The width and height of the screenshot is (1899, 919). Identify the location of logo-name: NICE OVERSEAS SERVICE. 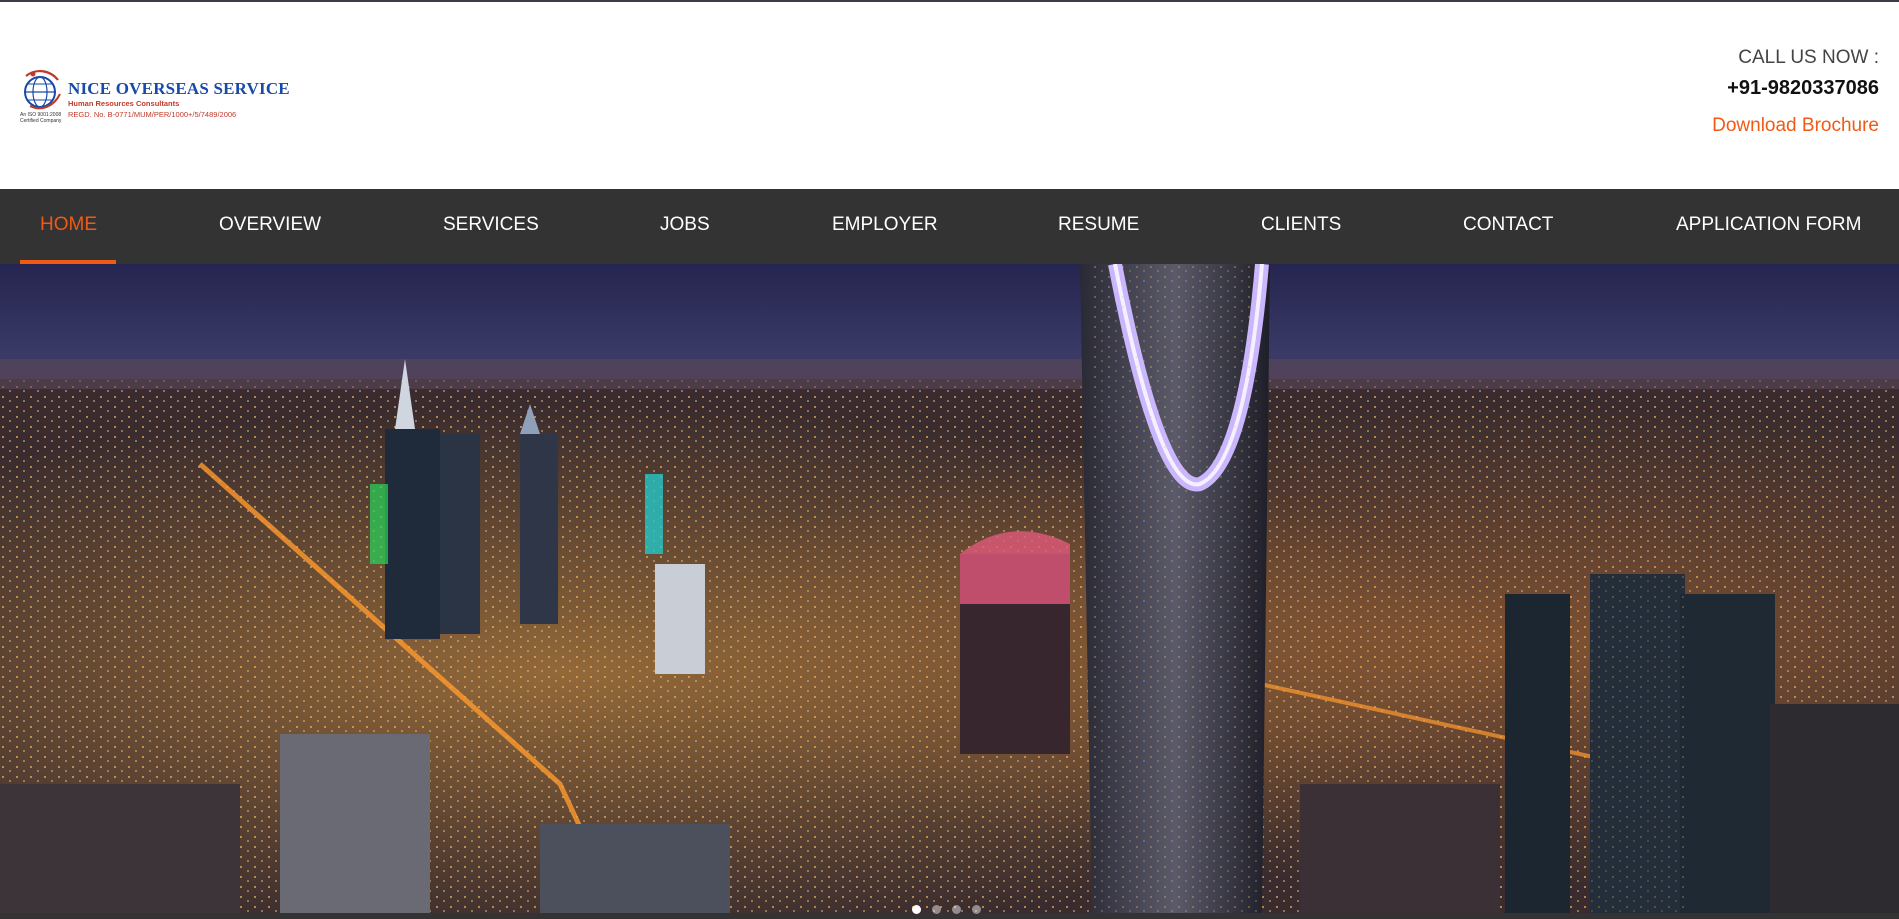
(179, 88).